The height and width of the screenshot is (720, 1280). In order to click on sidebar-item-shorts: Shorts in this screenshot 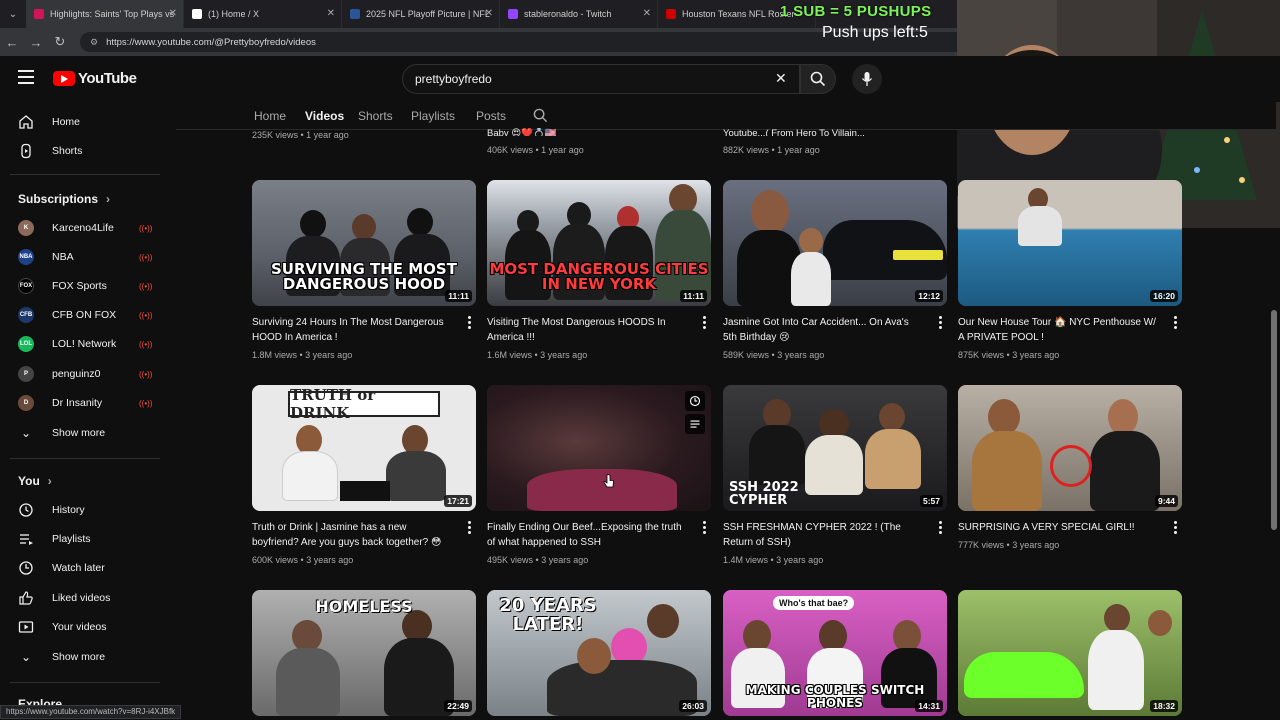, I will do `click(85, 151)`.